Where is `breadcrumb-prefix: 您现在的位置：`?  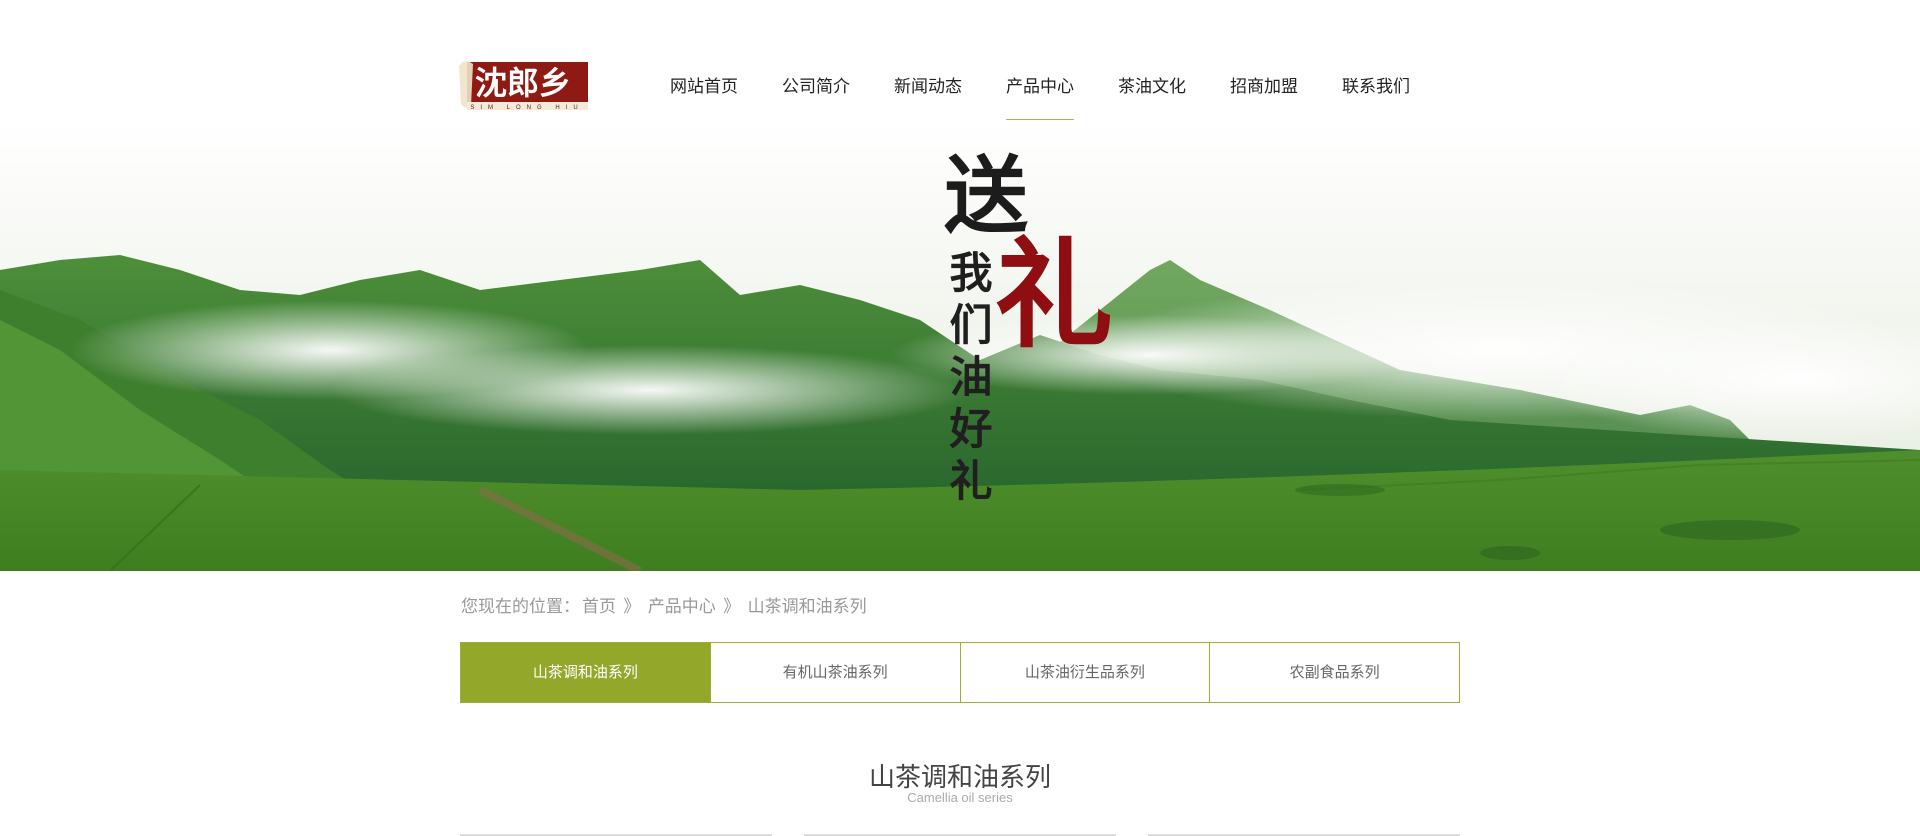 breadcrumb-prefix: 您现在的位置： is located at coordinates (520, 607).